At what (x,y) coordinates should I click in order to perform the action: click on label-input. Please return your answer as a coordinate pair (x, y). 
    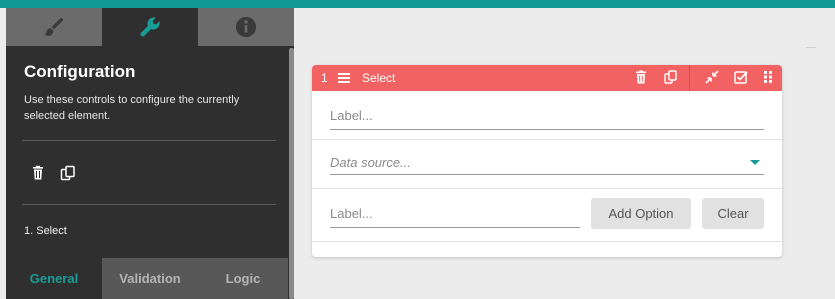
    Looking at the image, I should click on (547, 117).